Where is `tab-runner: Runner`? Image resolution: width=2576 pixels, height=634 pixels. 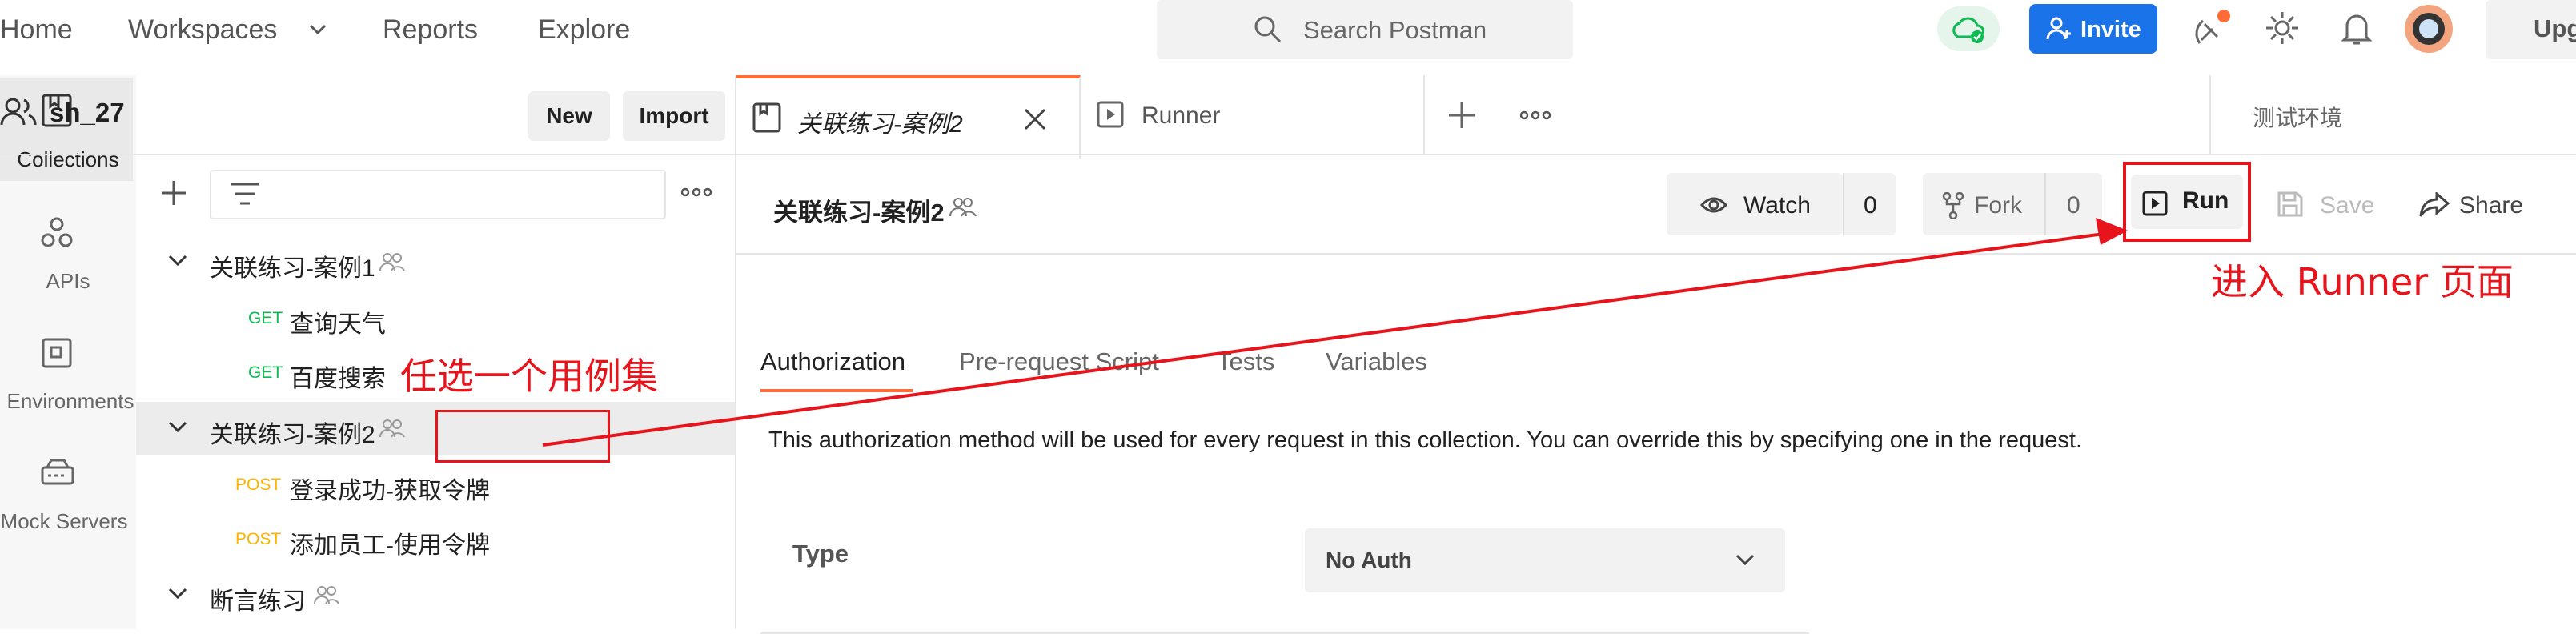
tab-runner: Runner is located at coordinates (1253, 114).